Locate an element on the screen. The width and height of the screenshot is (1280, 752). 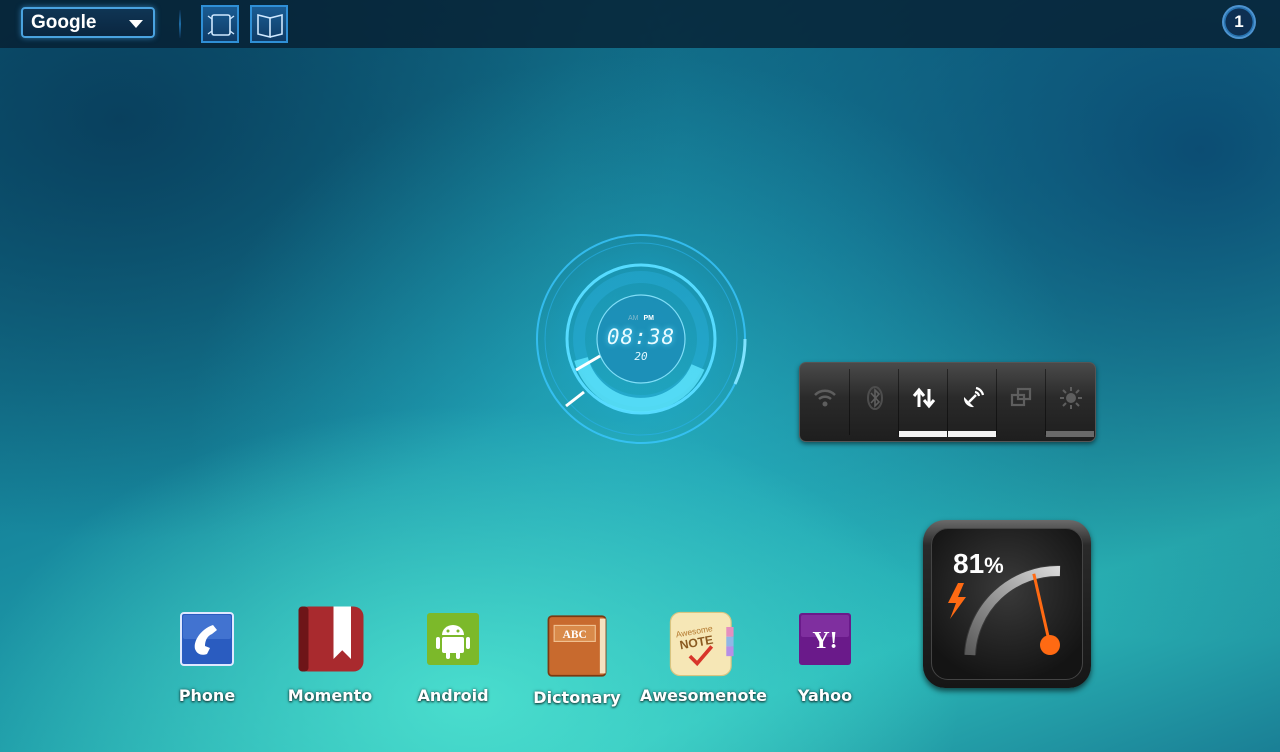
app-label: Phone is located at coordinates (207, 695).